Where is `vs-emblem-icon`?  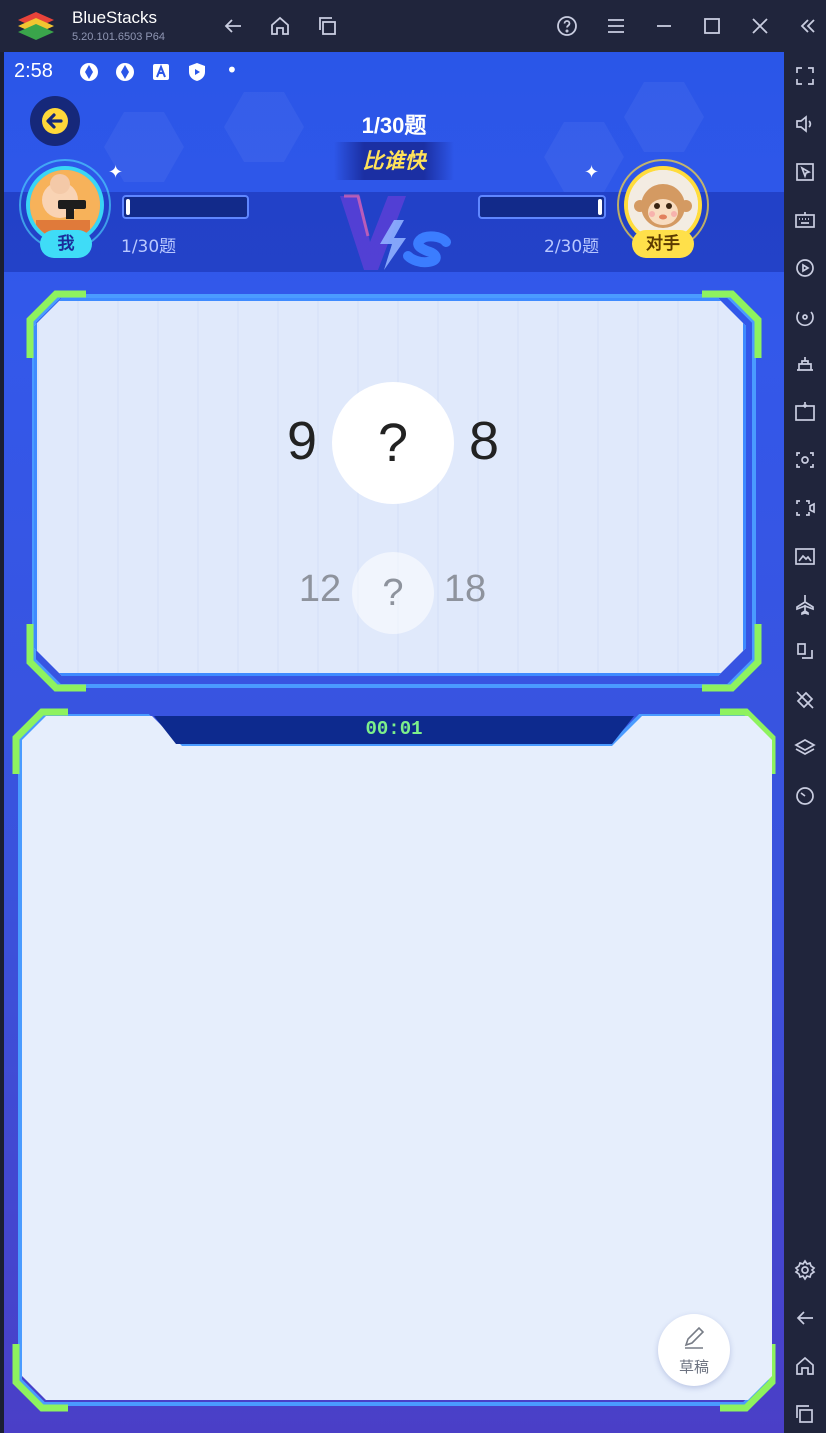
vs-emblem-icon is located at coordinates (395, 232).